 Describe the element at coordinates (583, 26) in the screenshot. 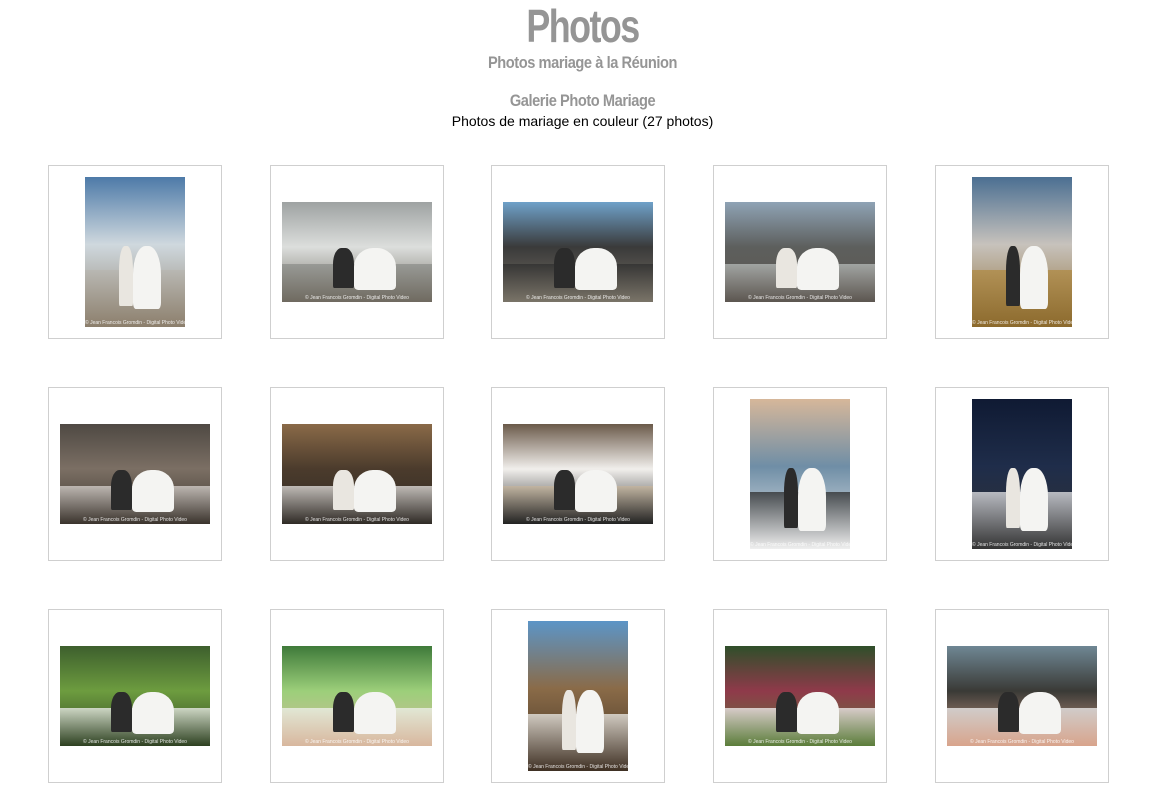

I see `page-title: Photos` at that location.